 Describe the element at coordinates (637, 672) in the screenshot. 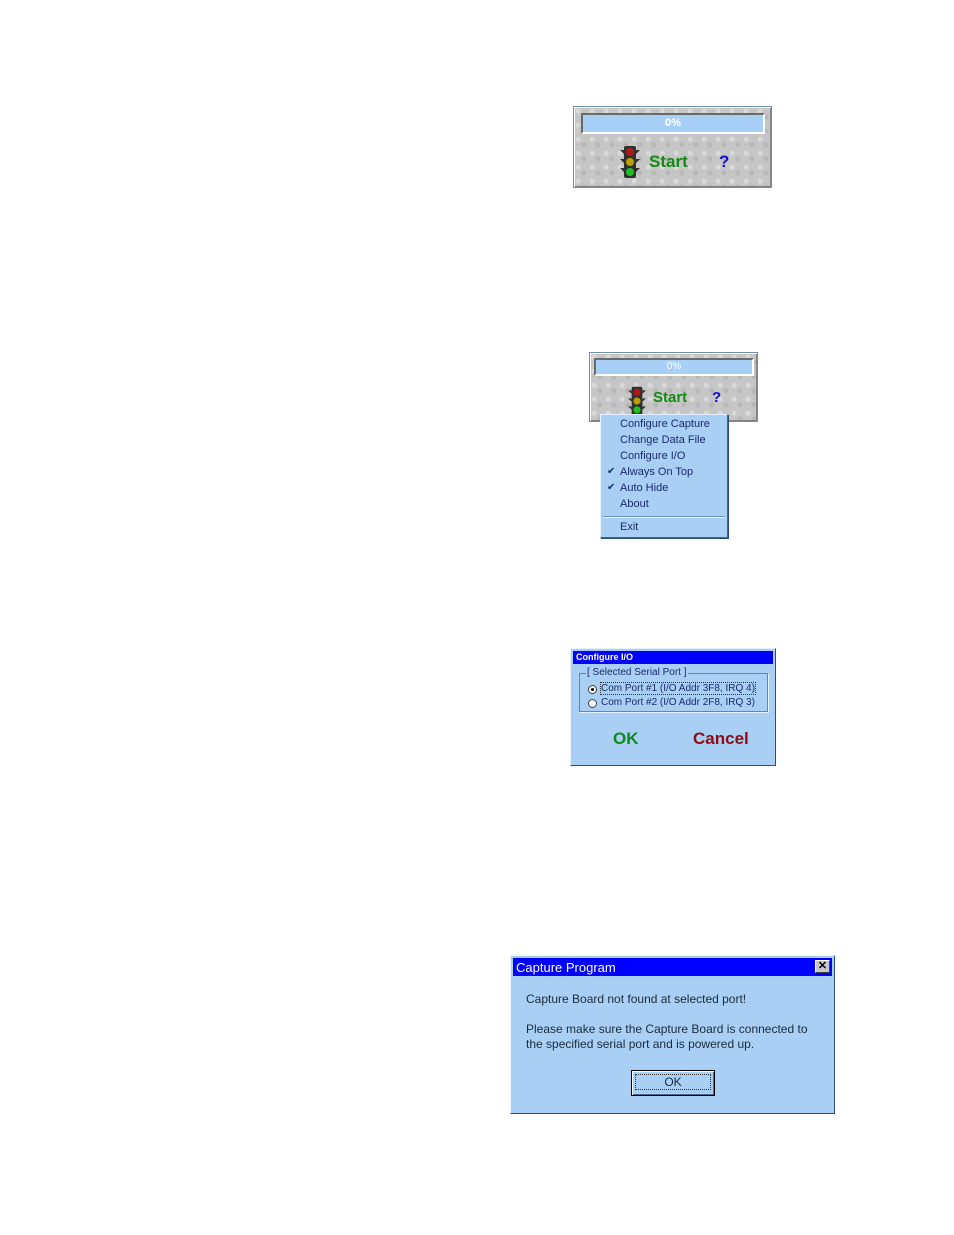

I see `group-label: [ Selected Serial Port ]` at that location.